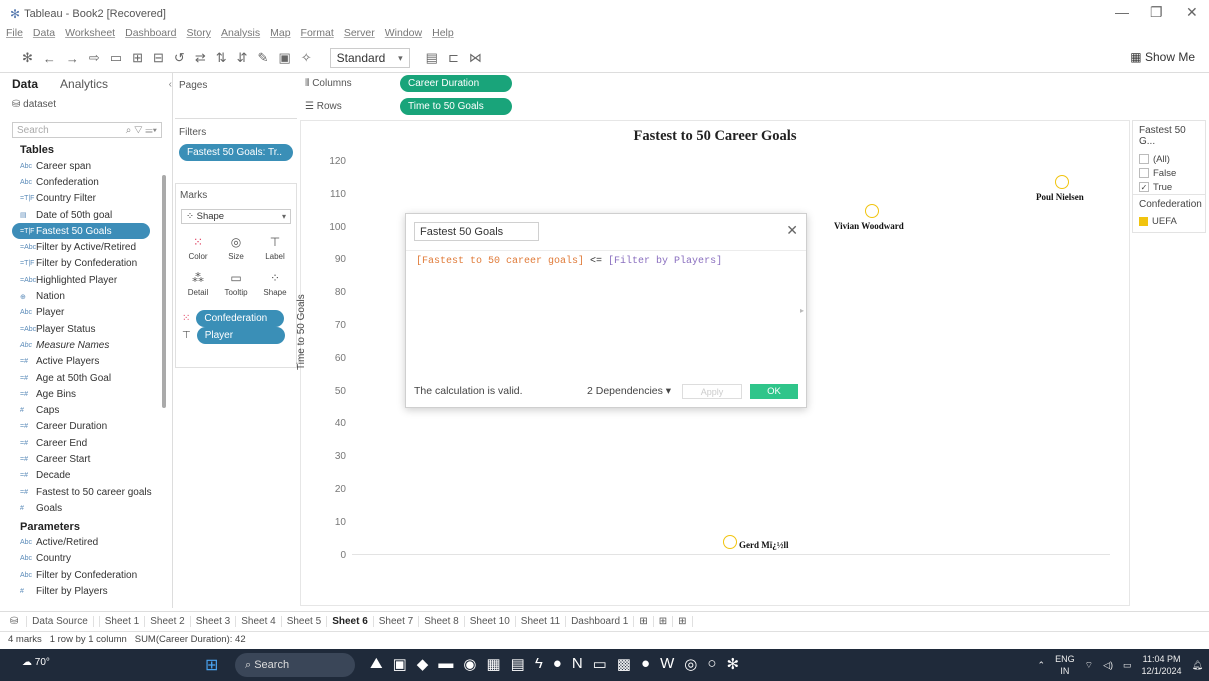 The image size is (1209, 681). Describe the element at coordinates (259, 621) in the screenshot. I see `sheet-tab: Sheet 4` at that location.